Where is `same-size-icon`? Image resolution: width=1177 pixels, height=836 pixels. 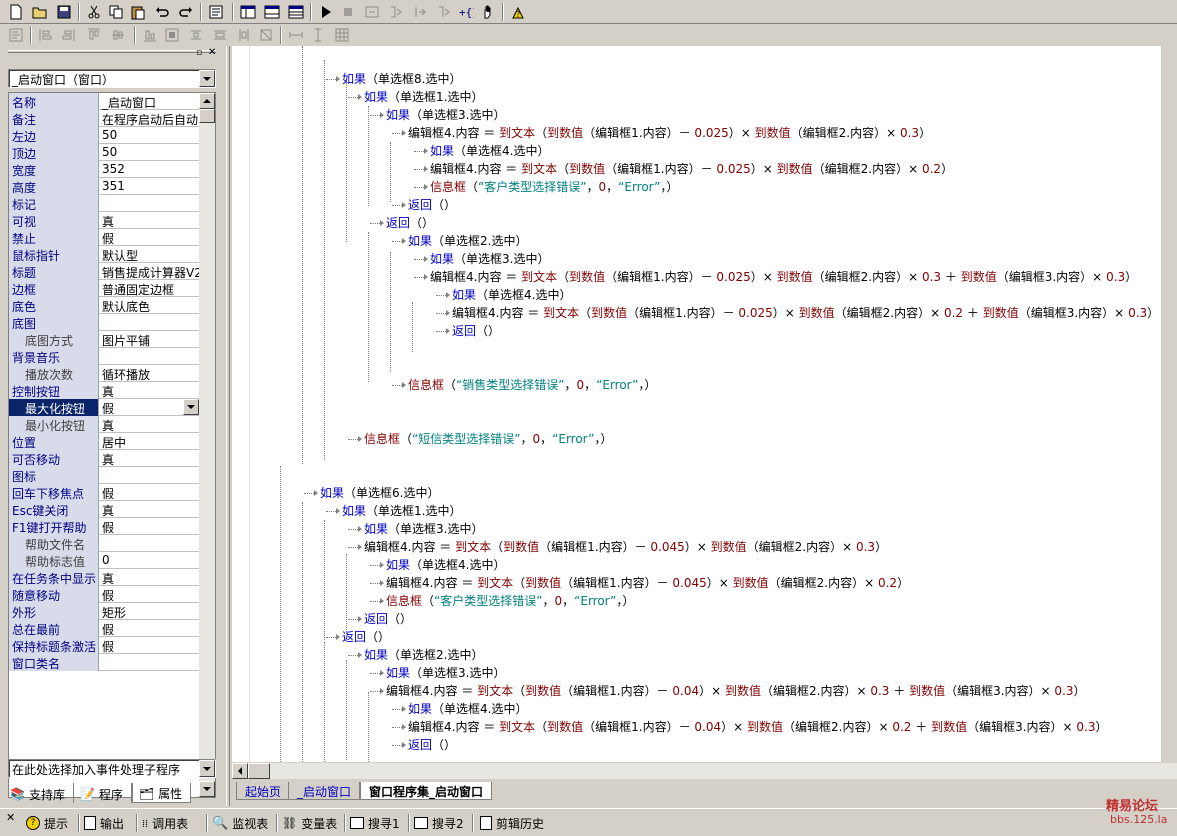 same-size-icon is located at coordinates (266, 35).